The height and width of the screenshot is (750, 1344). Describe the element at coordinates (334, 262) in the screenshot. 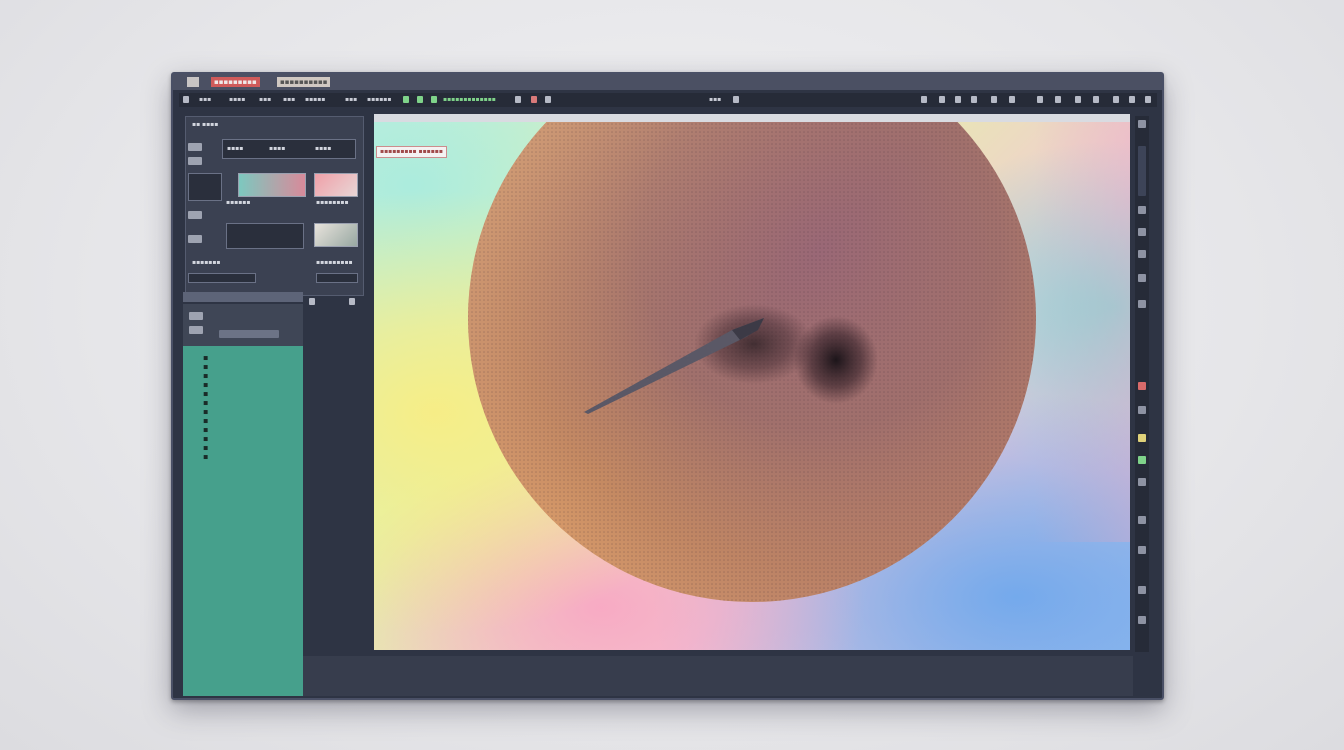

I see `layer-row-4: ▪▪▪▪▪▪▪▪▪` at that location.